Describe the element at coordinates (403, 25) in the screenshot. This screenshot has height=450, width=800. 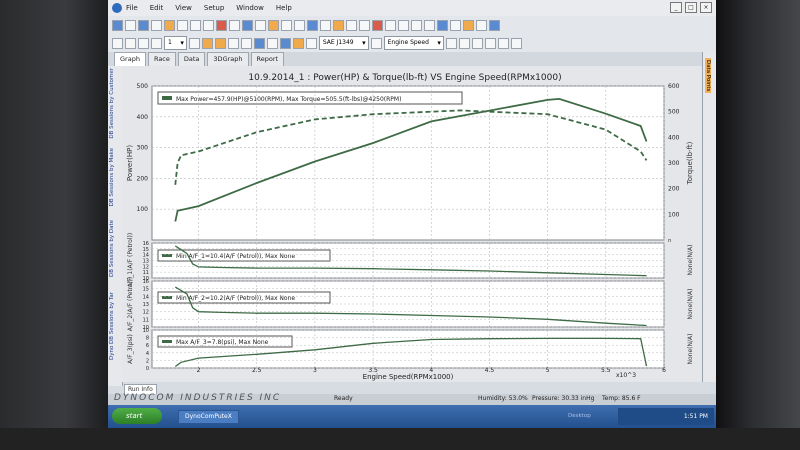
I see `line-tool-icon` at that location.